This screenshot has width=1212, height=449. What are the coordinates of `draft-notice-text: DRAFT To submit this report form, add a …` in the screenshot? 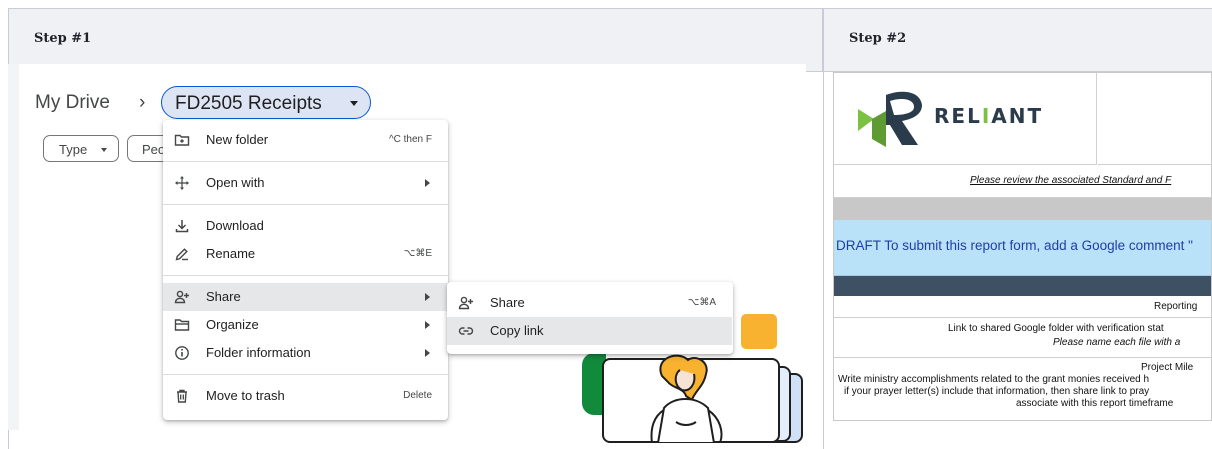 It's located at (1014, 245).